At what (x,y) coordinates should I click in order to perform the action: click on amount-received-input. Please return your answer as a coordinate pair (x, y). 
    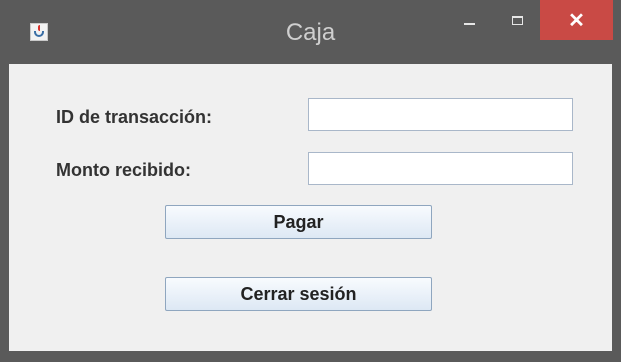
    Looking at the image, I should click on (440, 168).